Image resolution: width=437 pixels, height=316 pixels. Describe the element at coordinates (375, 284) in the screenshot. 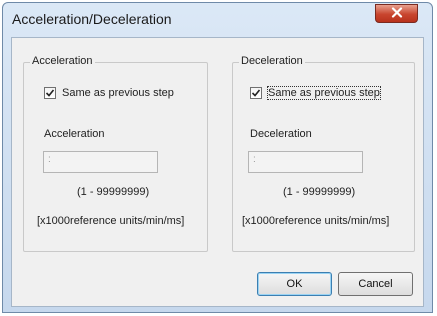

I see `cancel-button: Cancel` at that location.